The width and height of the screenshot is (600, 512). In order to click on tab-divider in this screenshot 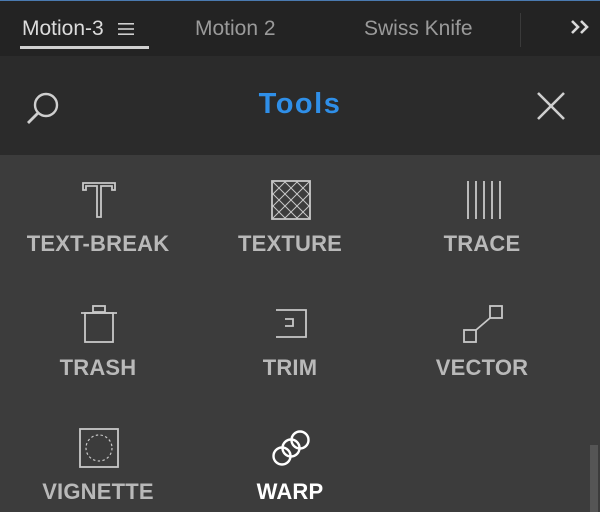, I will do `click(520, 30)`.